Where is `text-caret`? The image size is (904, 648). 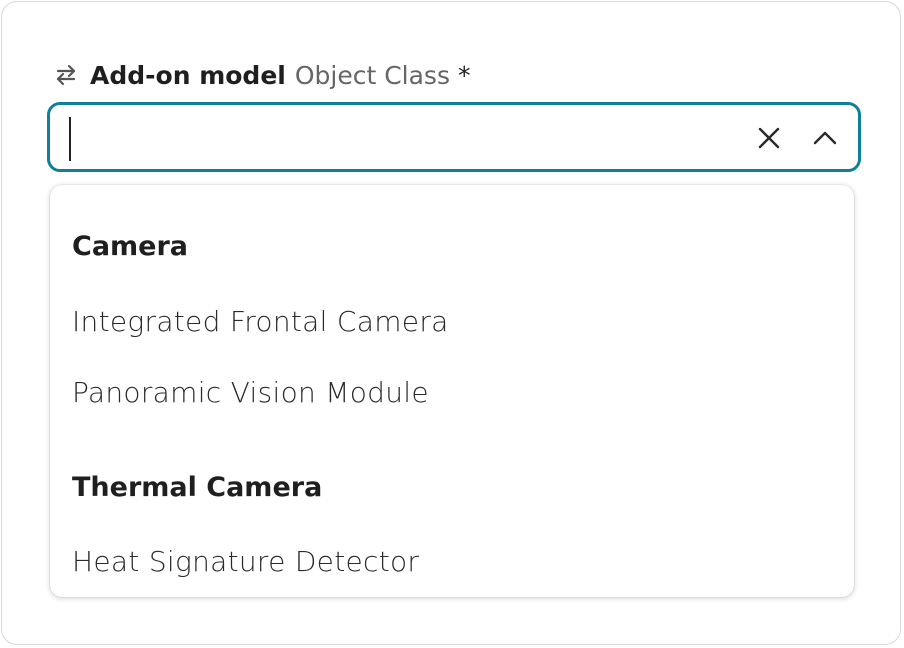
text-caret is located at coordinates (70, 139).